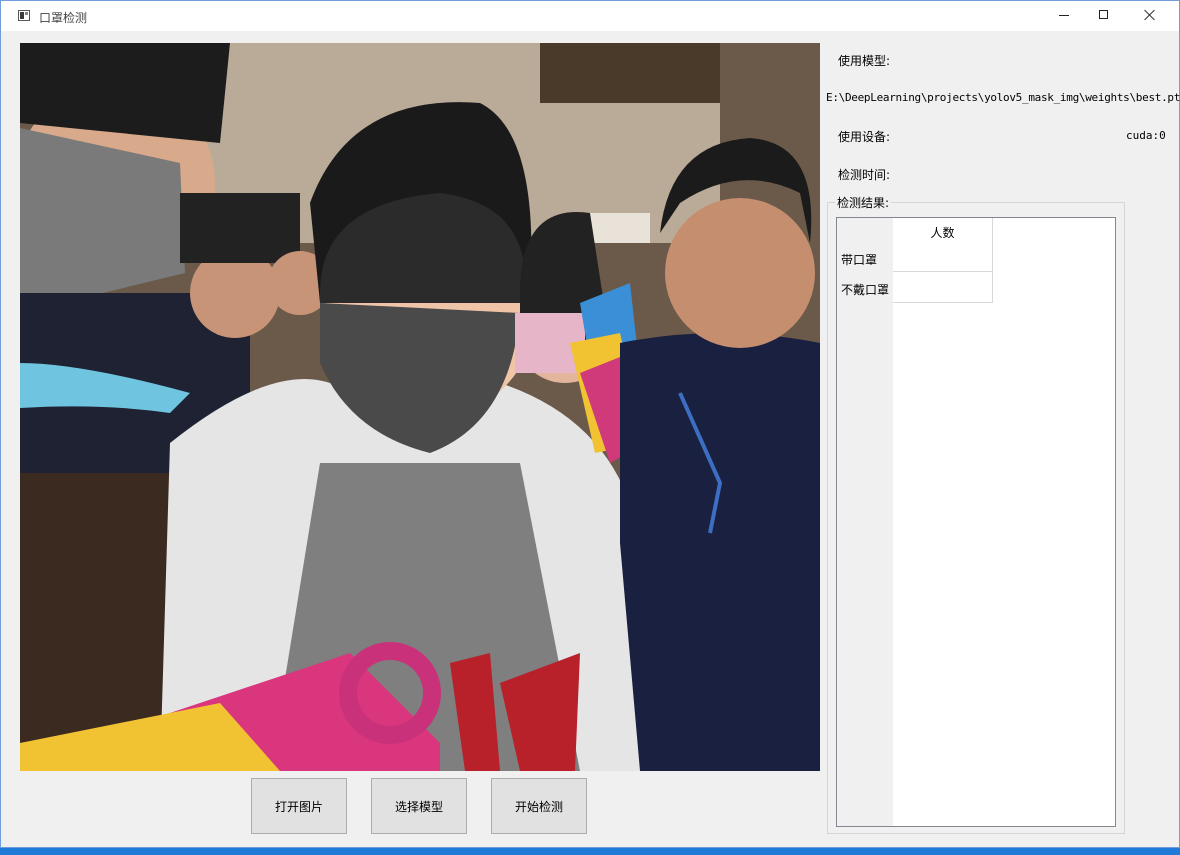 This screenshot has height=855, width=1180. Describe the element at coordinates (590, 16) in the screenshot. I see `title-bar: 口罩检测` at that location.